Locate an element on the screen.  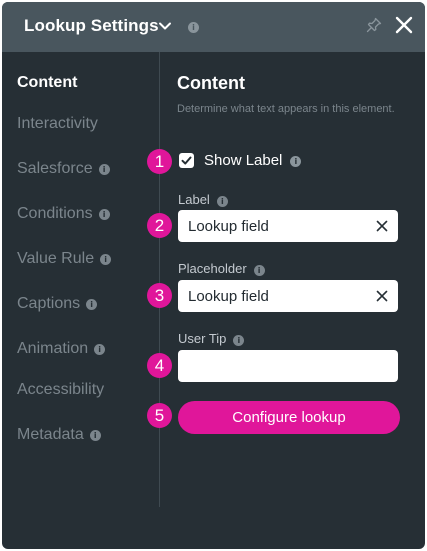
user-tip-field-caption: User Tip is located at coordinates (202, 338).